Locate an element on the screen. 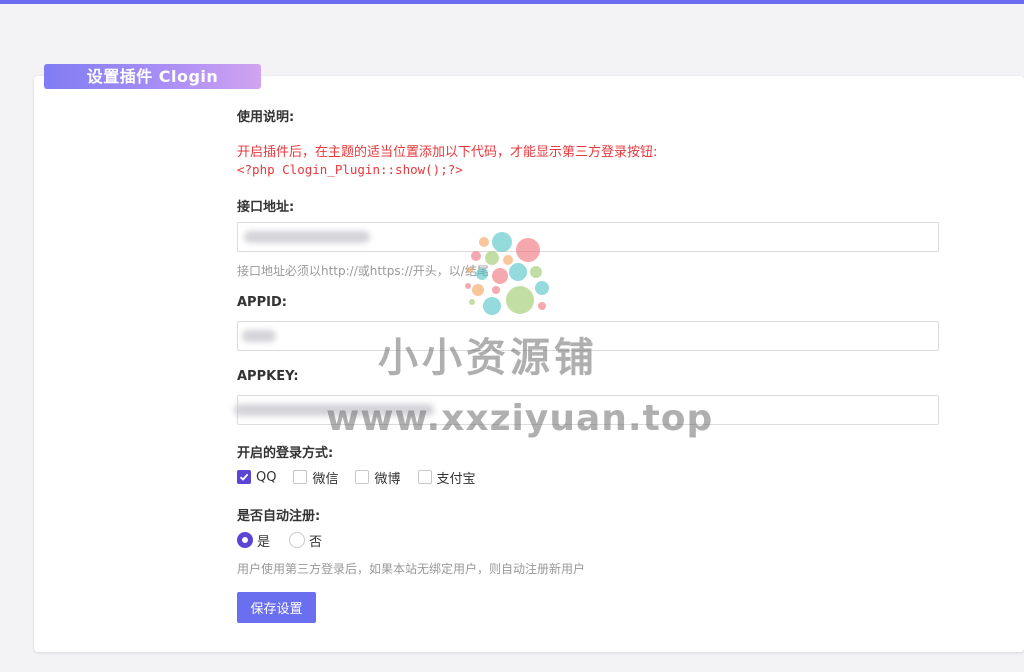  watermark-title: 小小资源铺 is located at coordinates (488, 358).